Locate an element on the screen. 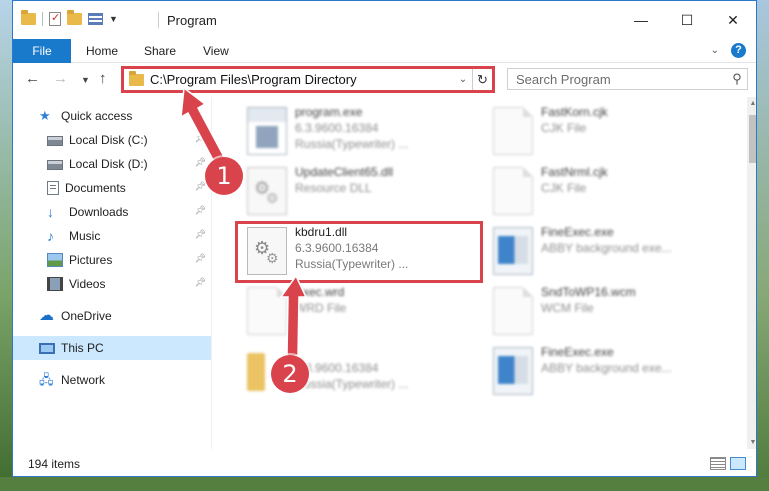  minimize-button: — is located at coordinates (641, 20).